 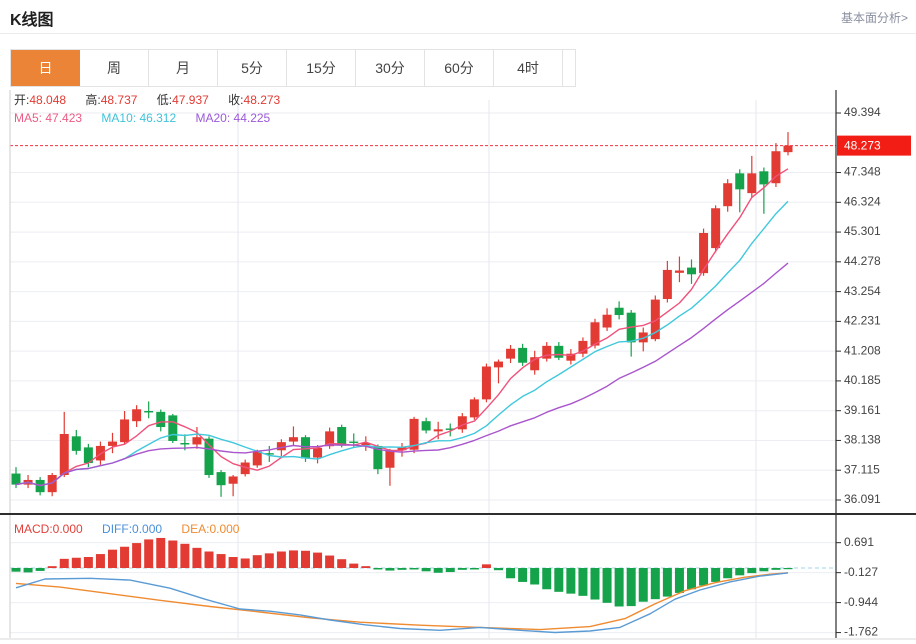 What do you see at coordinates (67, 529) in the screenshot?
I see `macd-value: 0.000` at bounding box center [67, 529].